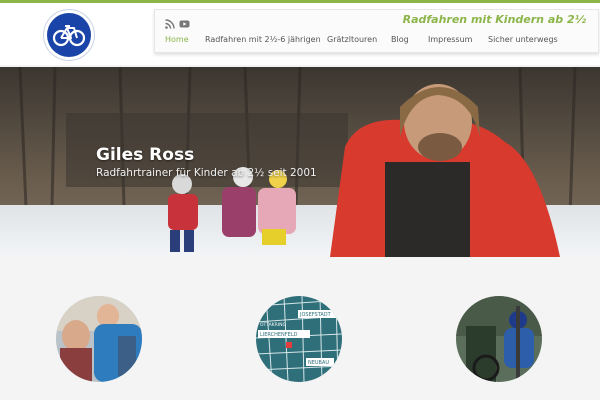 The image size is (600, 400). What do you see at coordinates (99, 339) in the screenshot?
I see `feature-image-family` at bounding box center [99, 339].